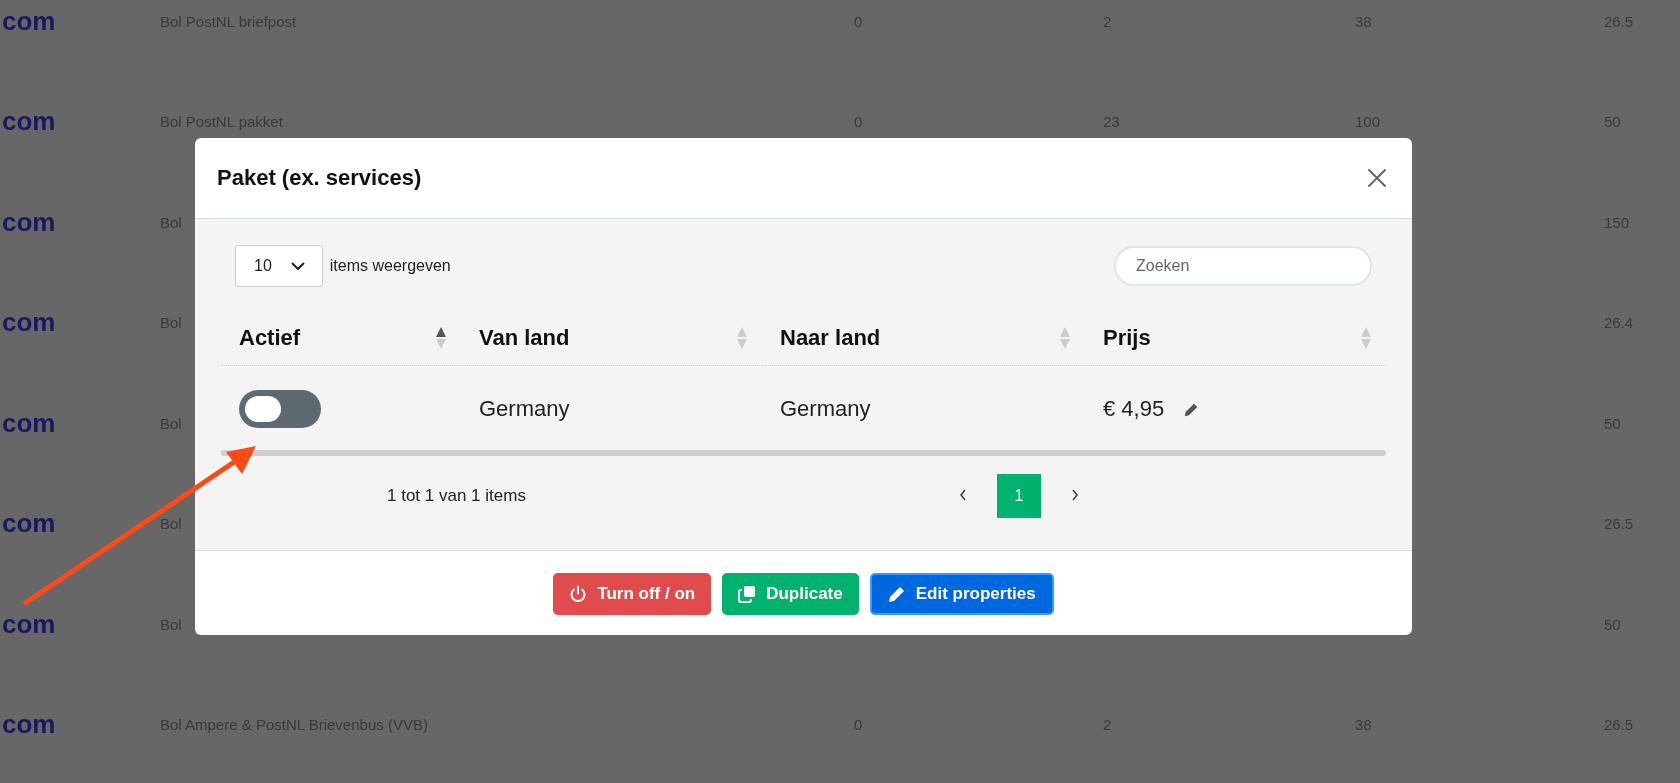  I want to click on column-header: Actief, so click(270, 338).